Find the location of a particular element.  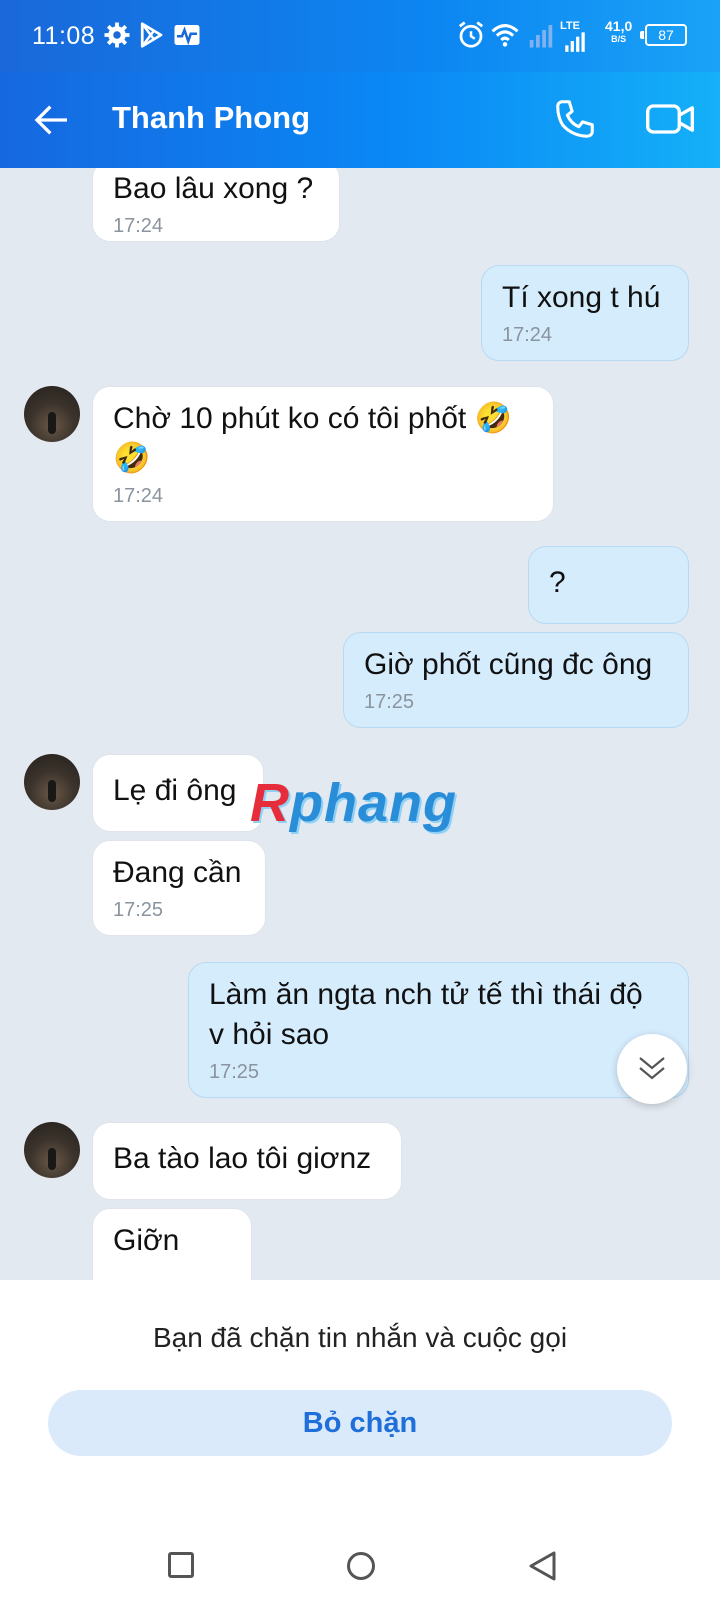

blocked-notice: Bạn đã chặn tin nhắn và cuộc gọi is located at coordinates (360, 1337).